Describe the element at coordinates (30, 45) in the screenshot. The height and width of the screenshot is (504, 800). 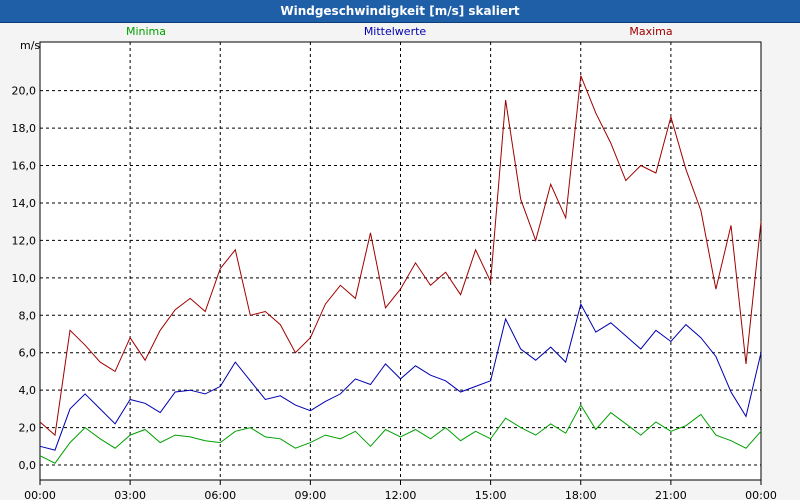
I see `y-axis-unit-label: m/s` at that location.